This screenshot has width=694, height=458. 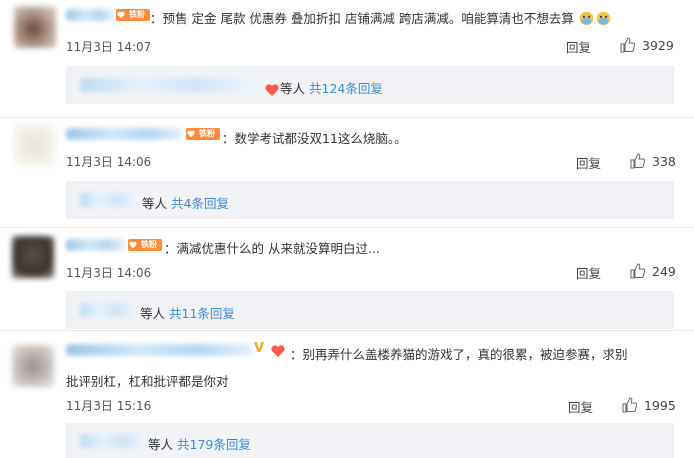 I want to click on sub-replies: 等人 共4条回复, so click(x=370, y=200).